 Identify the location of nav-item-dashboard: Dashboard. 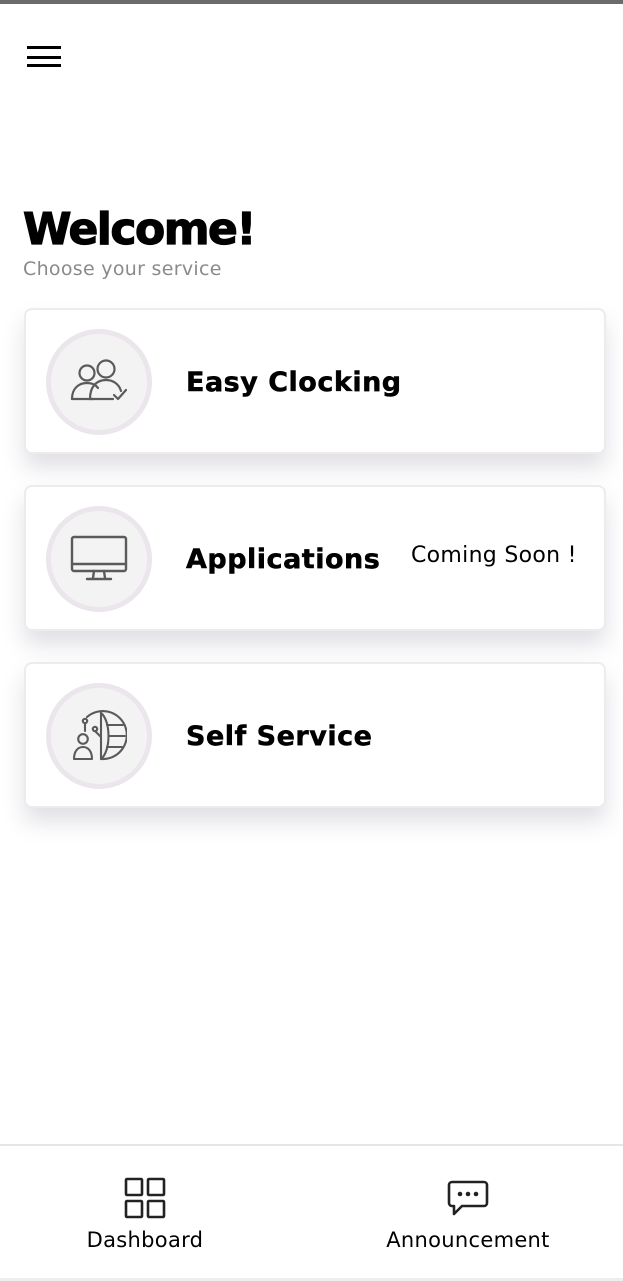
(145, 1211).